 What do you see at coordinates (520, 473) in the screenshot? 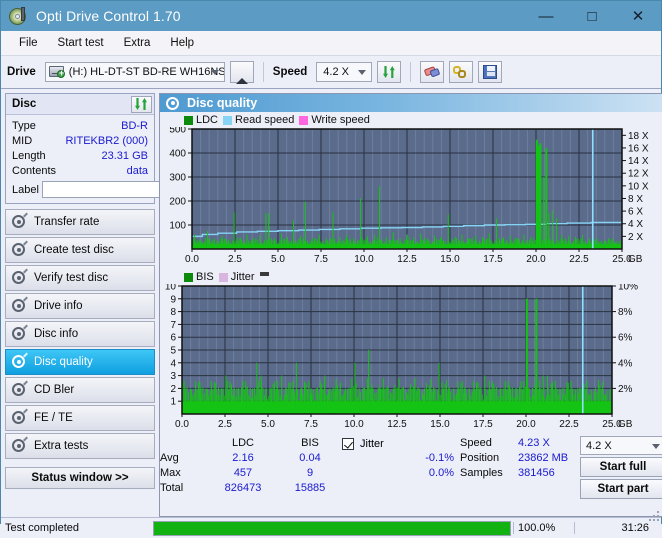
I see `samples-readout-row: Samples 381456` at bounding box center [520, 473].